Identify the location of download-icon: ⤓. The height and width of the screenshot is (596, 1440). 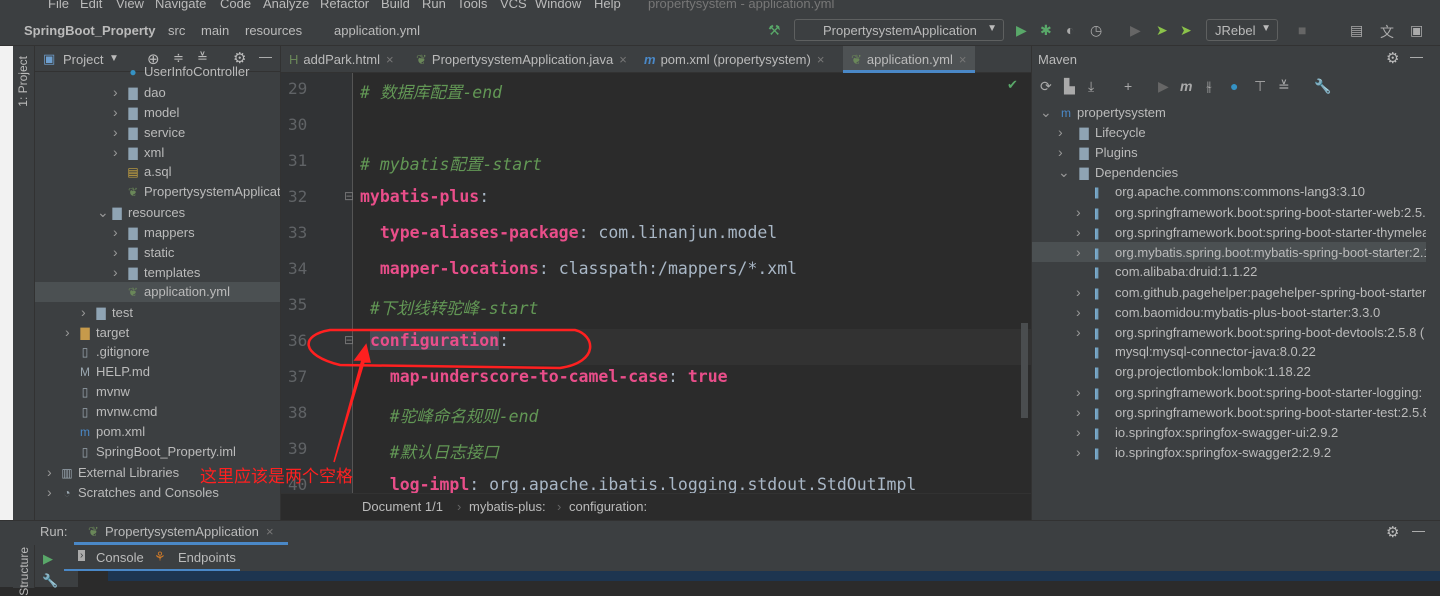
(1091, 86).